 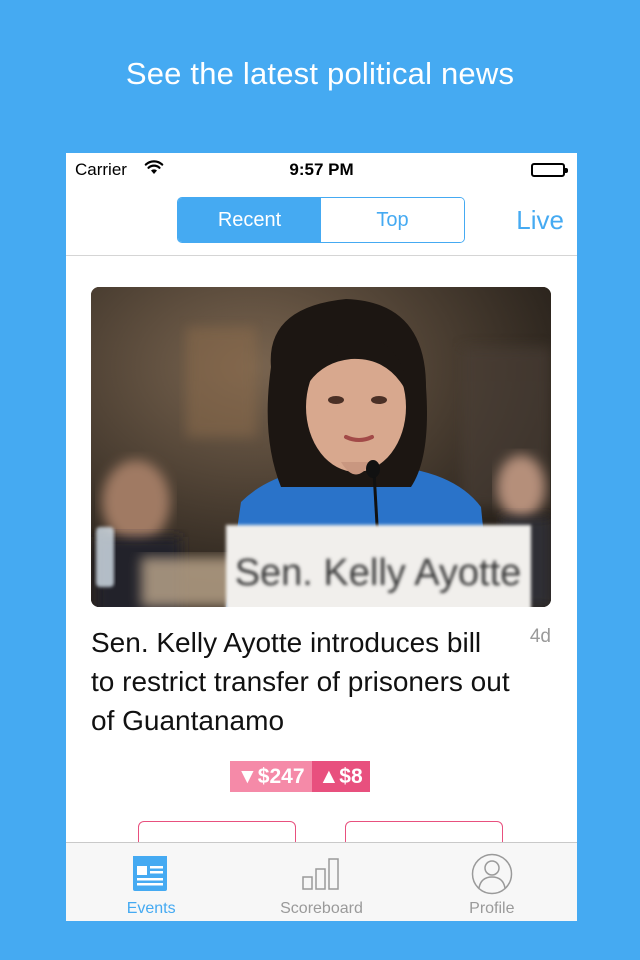 I want to click on segment-recent: Recent, so click(x=249, y=220).